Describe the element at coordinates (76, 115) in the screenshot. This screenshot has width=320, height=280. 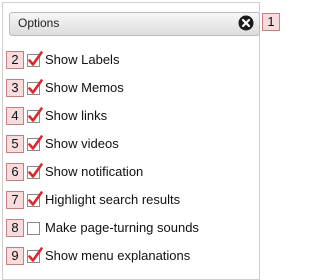
I see `option-label: Show links` at that location.